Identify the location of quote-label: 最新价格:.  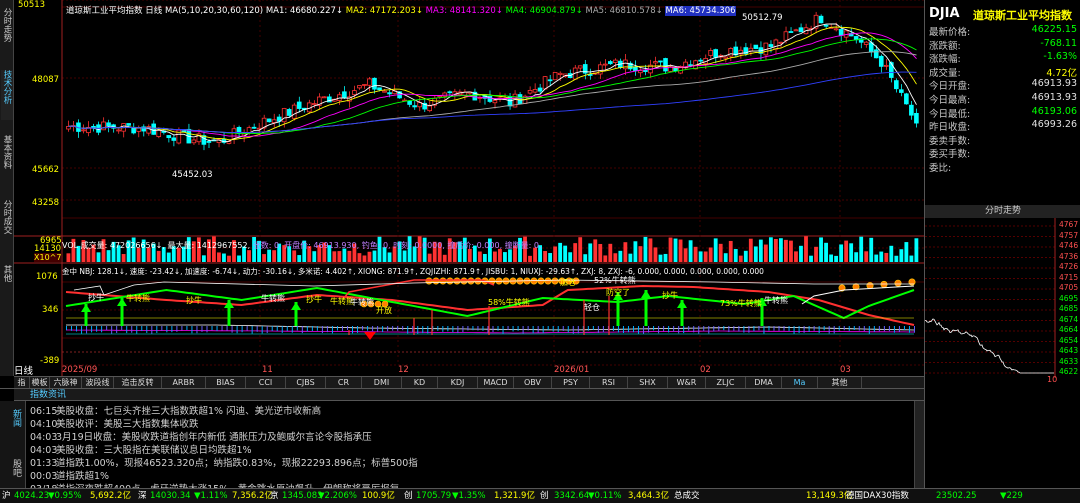
(950, 32).